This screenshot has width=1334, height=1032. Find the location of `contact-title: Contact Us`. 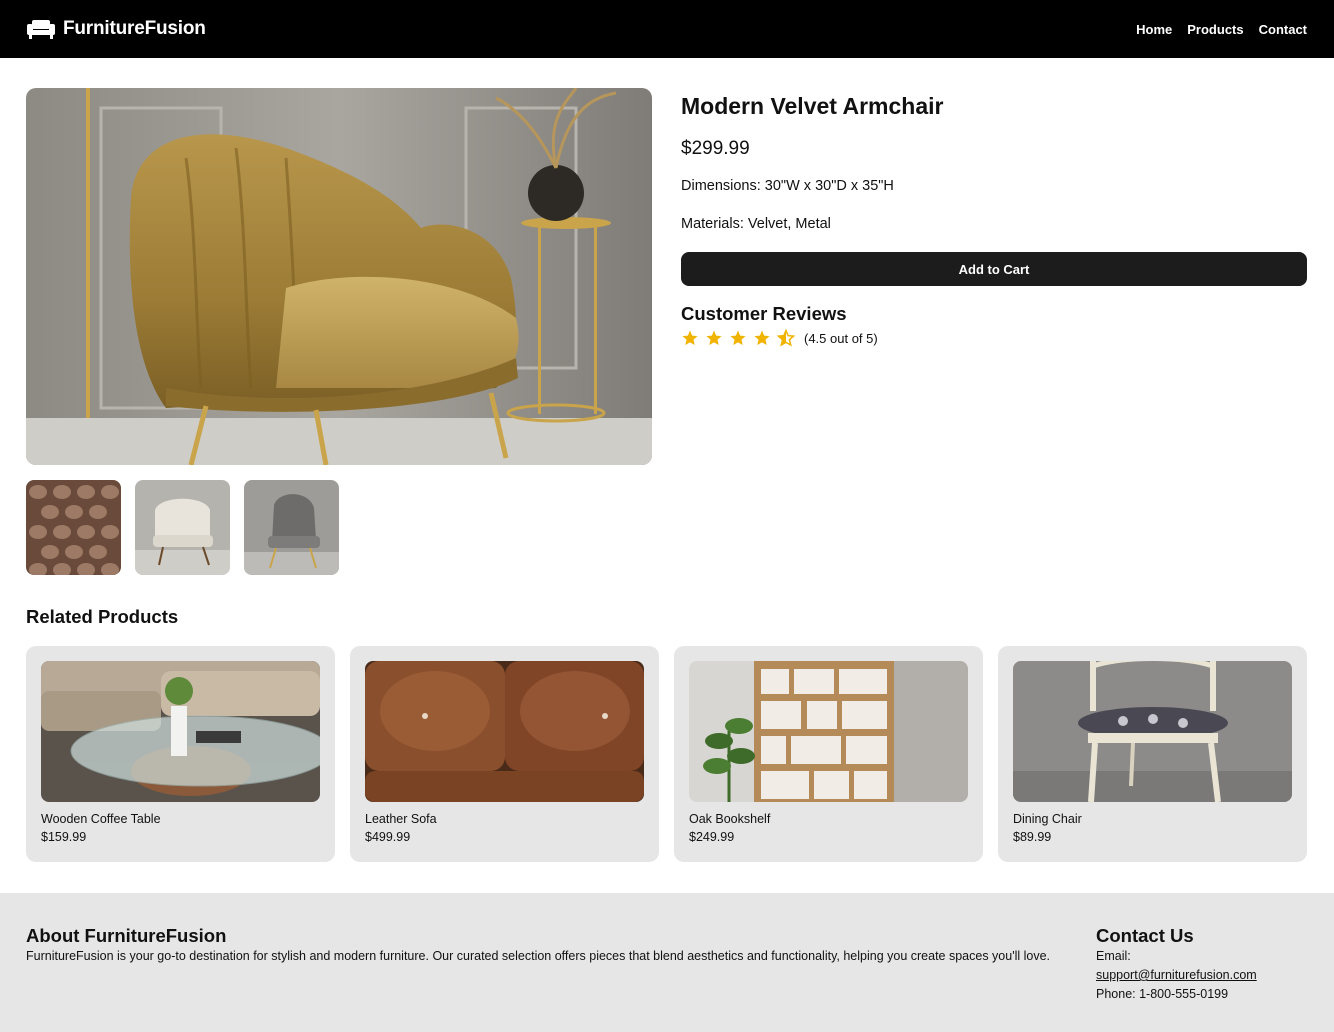

contact-title: Contact Us is located at coordinates (1145, 935).